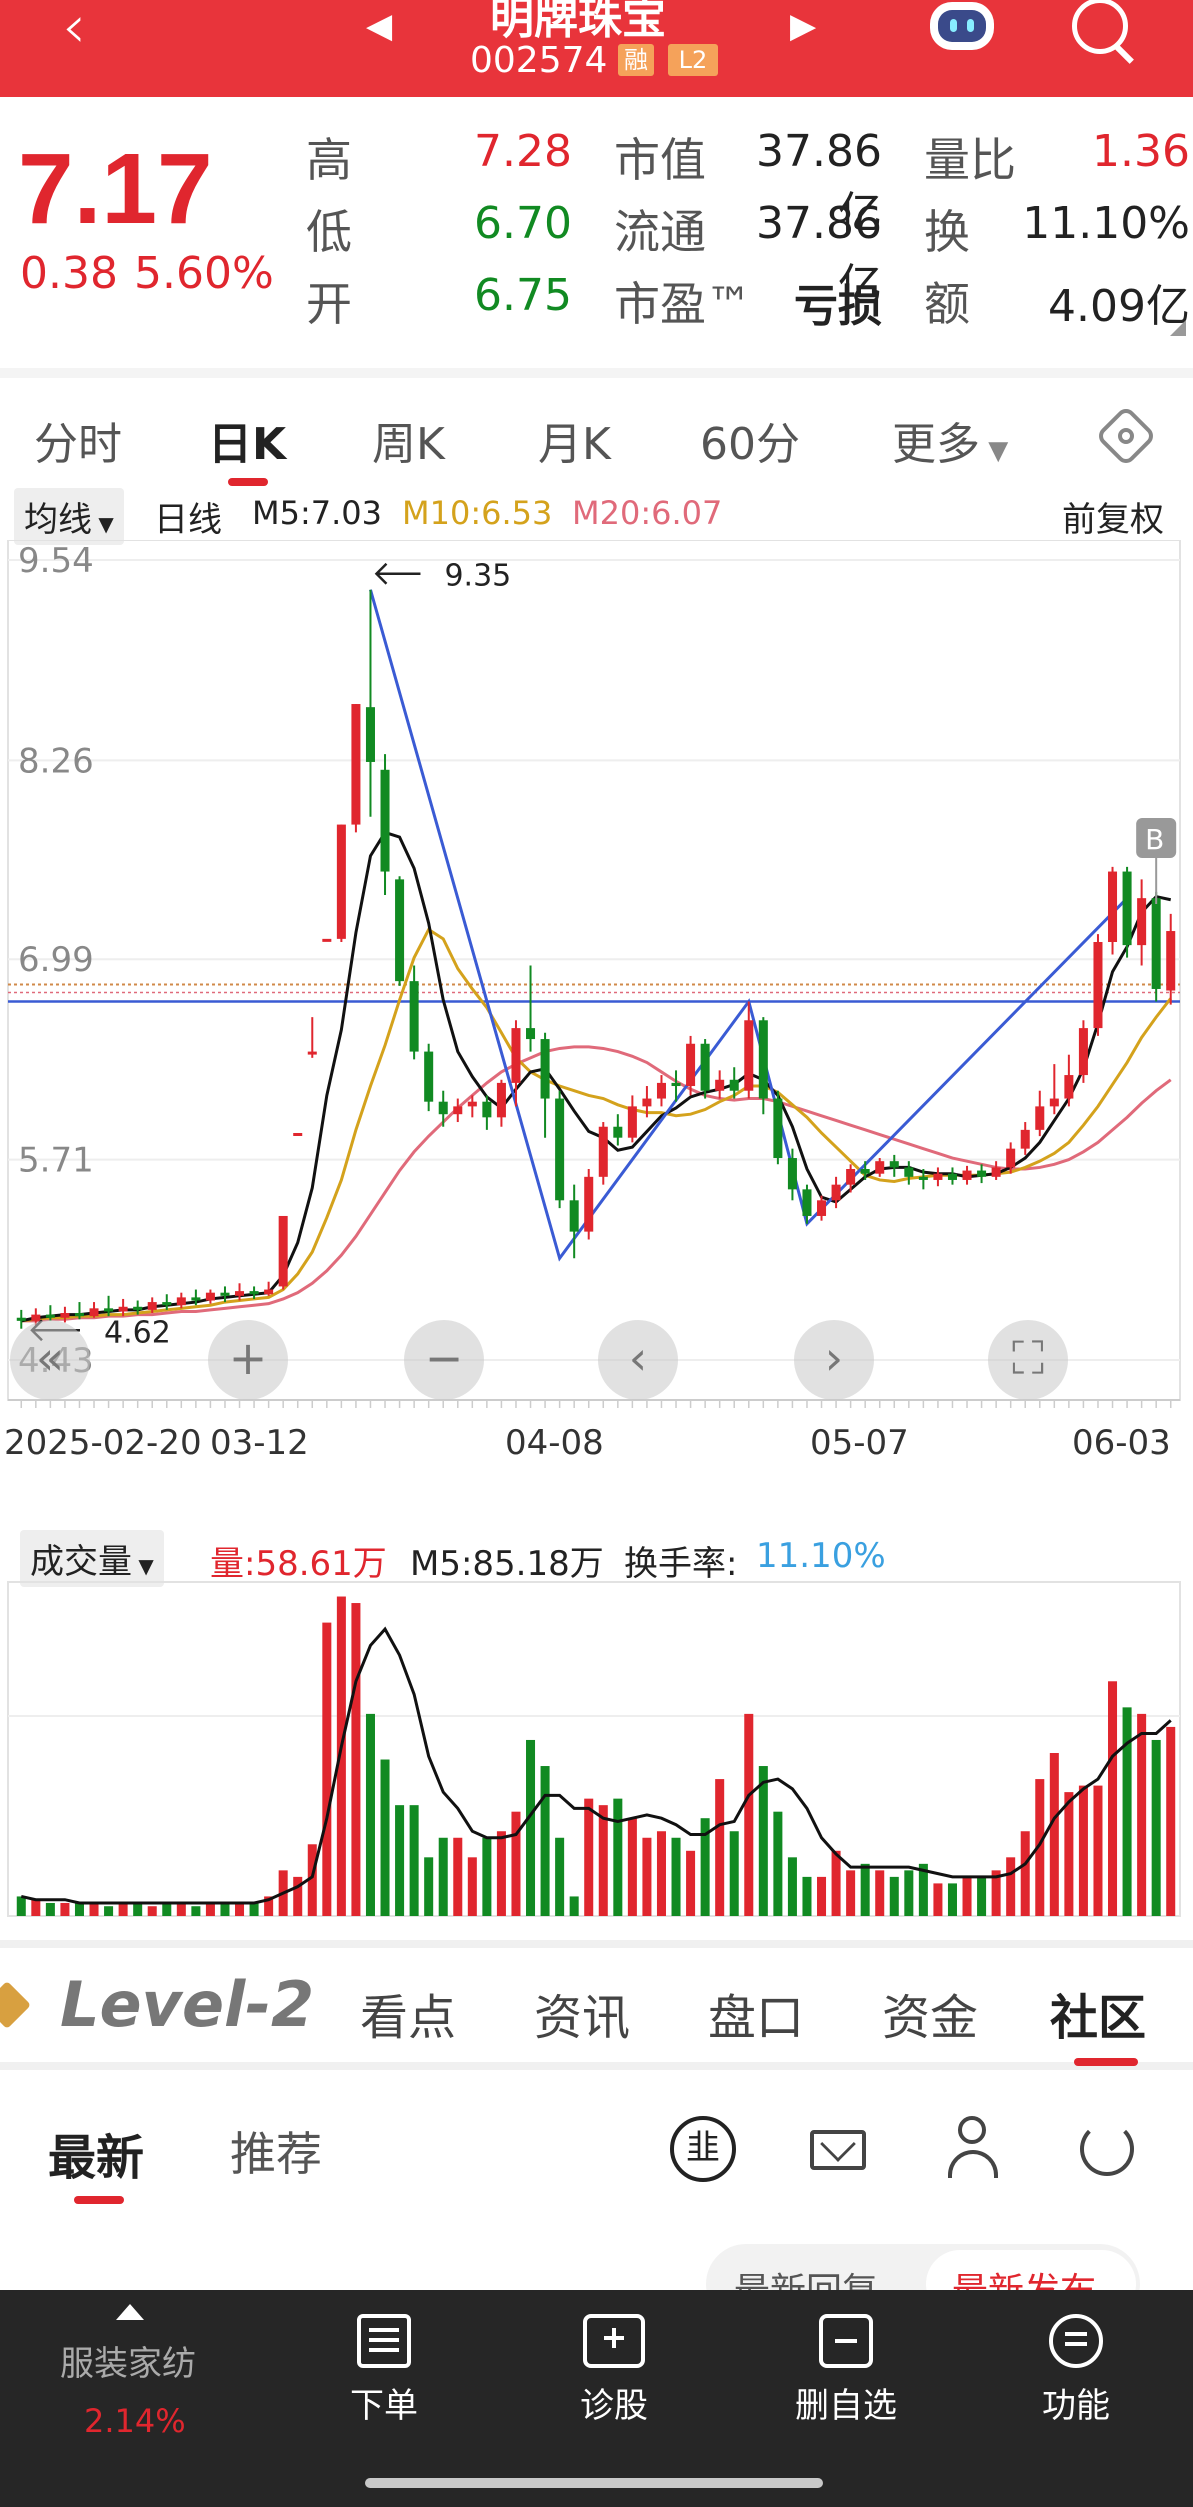 The height and width of the screenshot is (2507, 1193). I want to click on tab-intraday: 分时, so click(78, 440).